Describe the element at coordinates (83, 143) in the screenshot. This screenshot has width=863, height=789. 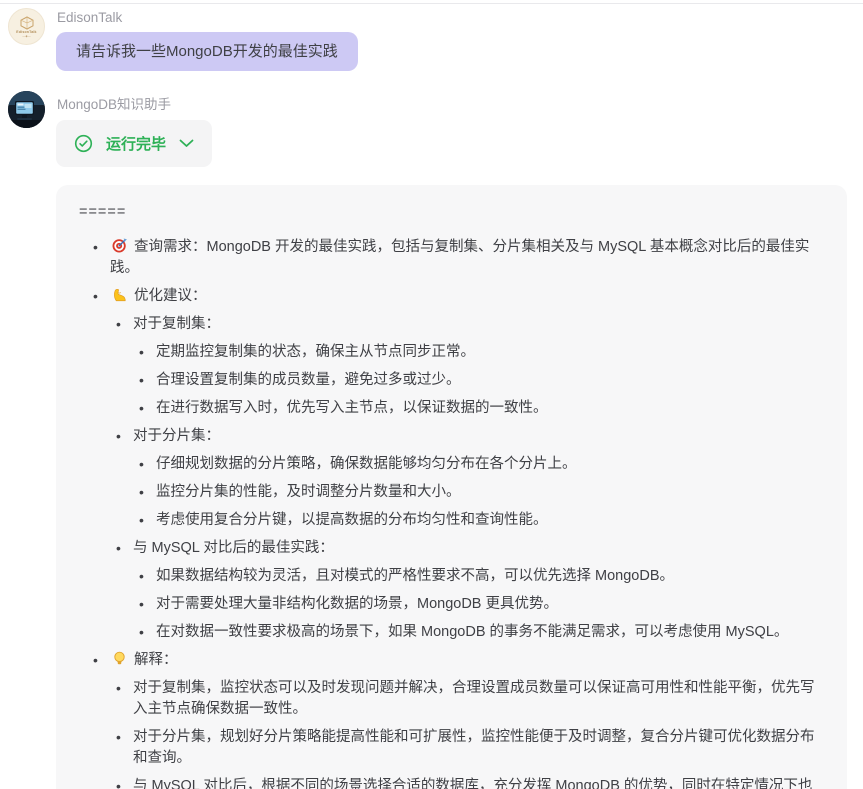
I see `check-circle-icon` at that location.